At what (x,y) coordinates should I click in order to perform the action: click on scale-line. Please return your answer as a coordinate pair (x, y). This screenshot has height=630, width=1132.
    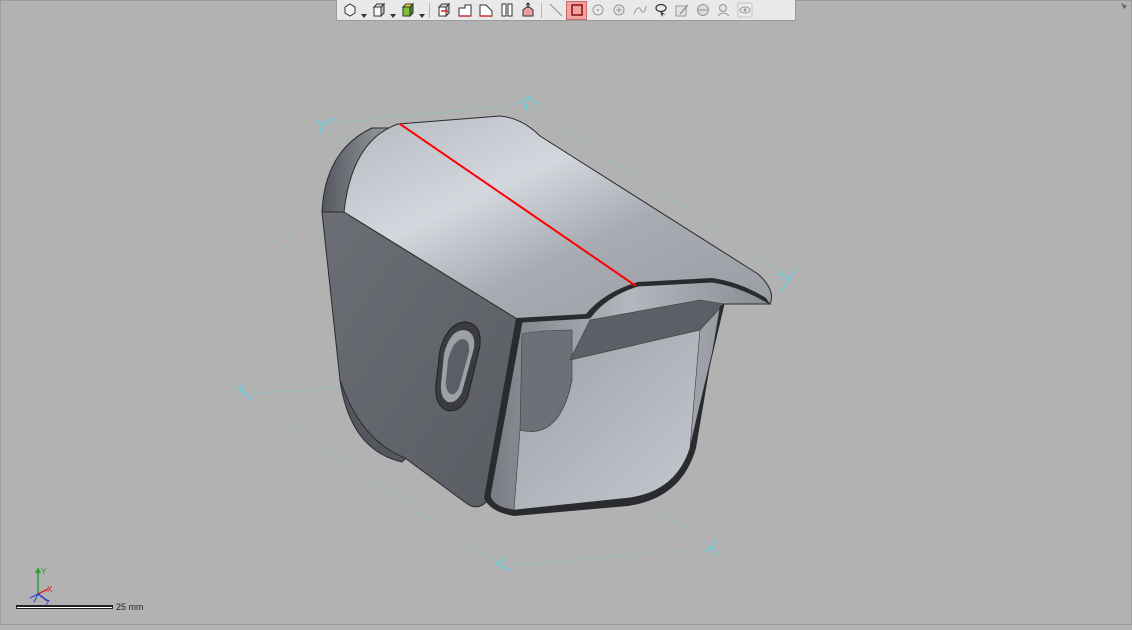
    Looking at the image, I should click on (64, 607).